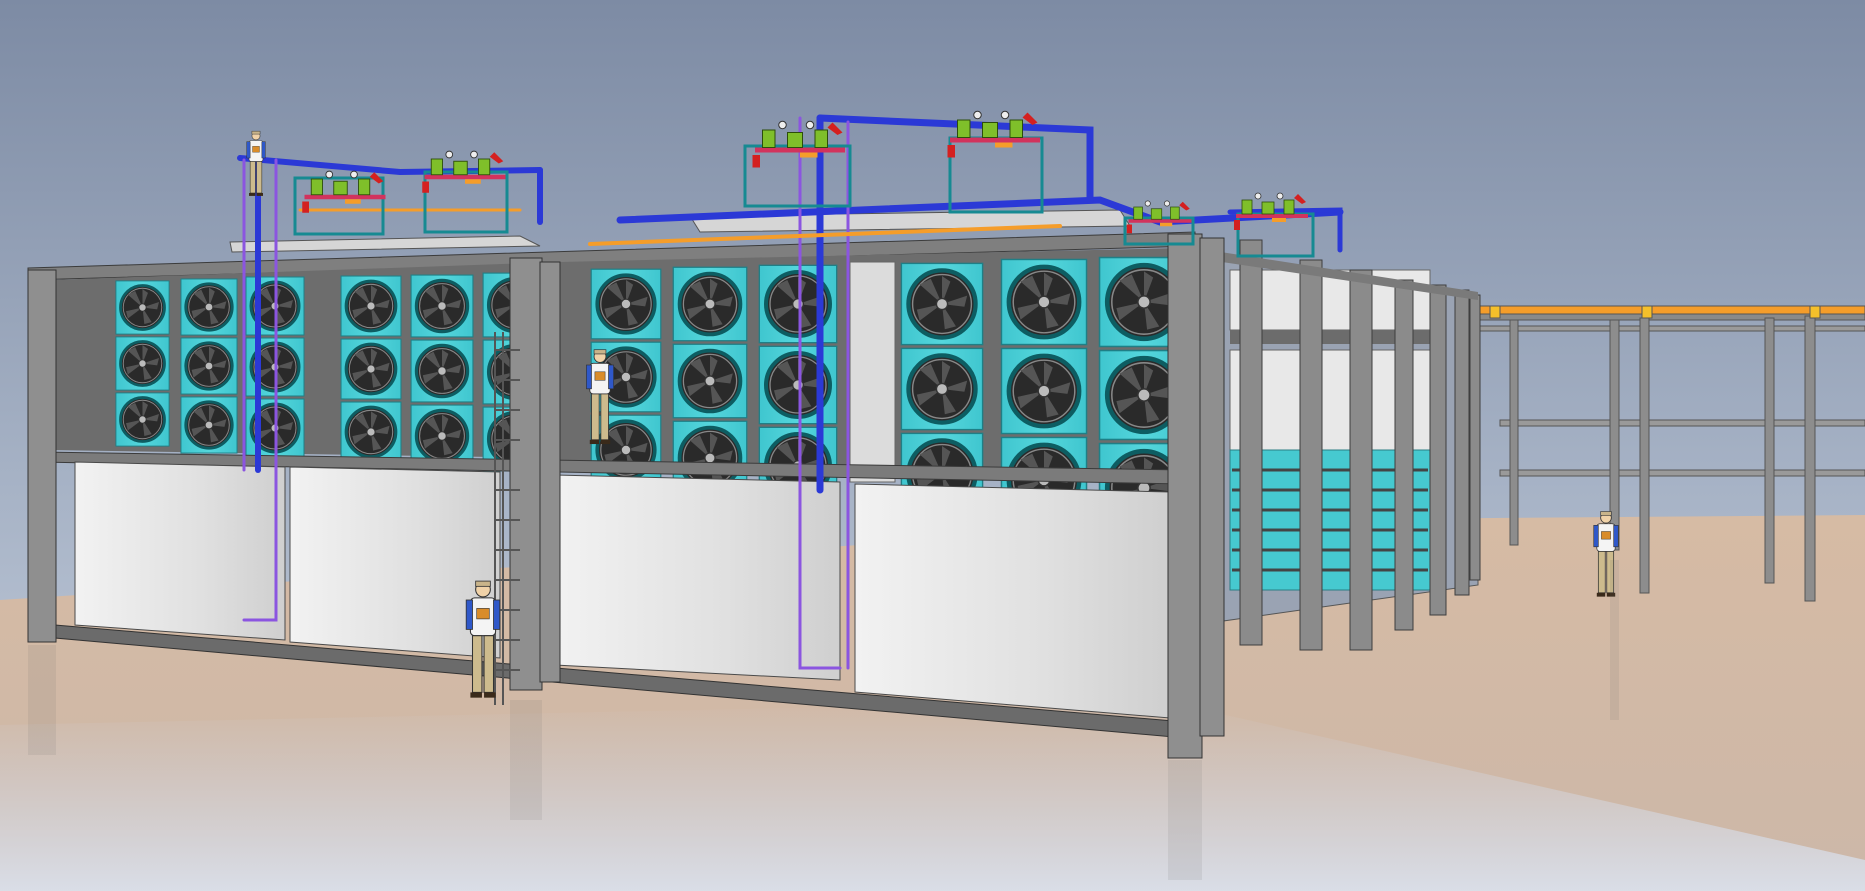 The height and width of the screenshot is (891, 1865). What do you see at coordinates (1337, 445) in the screenshot?
I see `side-receding-frames` at bounding box center [1337, 445].